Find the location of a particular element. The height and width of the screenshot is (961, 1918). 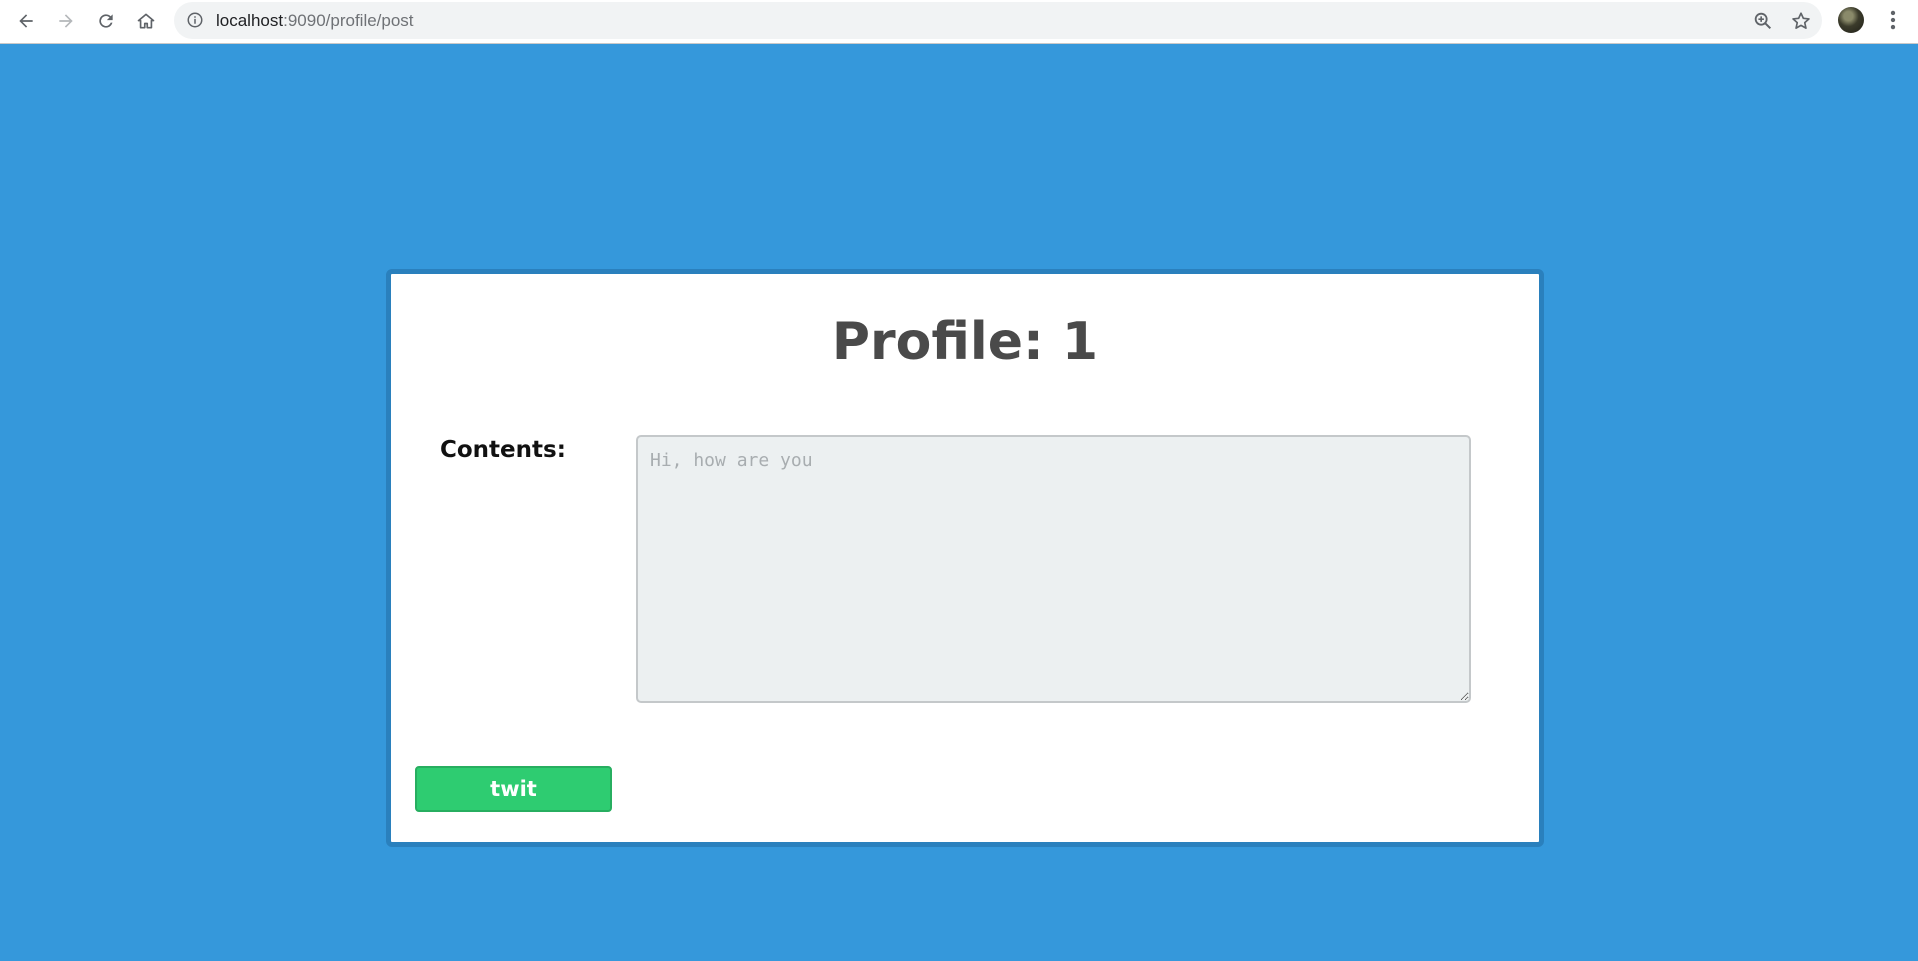

back-button is located at coordinates (26, 21).